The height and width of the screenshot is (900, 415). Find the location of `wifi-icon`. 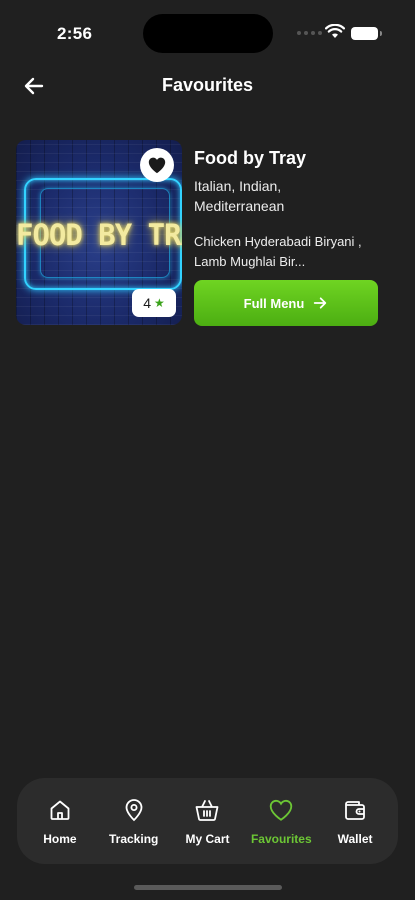

wifi-icon is located at coordinates (335, 31).